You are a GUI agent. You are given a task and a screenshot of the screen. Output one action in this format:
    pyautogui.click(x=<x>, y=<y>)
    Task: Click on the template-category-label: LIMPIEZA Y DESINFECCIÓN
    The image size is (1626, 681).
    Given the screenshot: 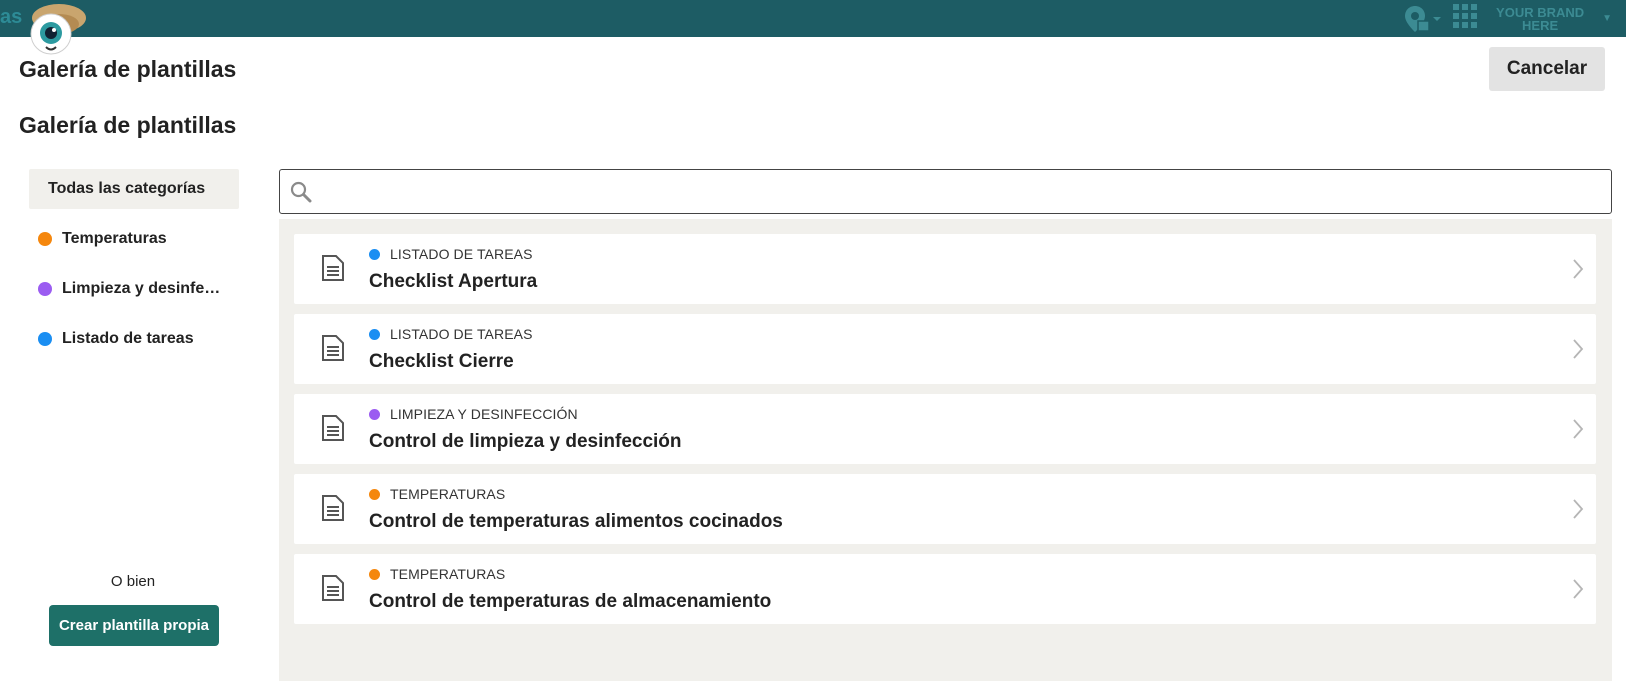 What is the action you would take?
    pyautogui.click(x=484, y=414)
    